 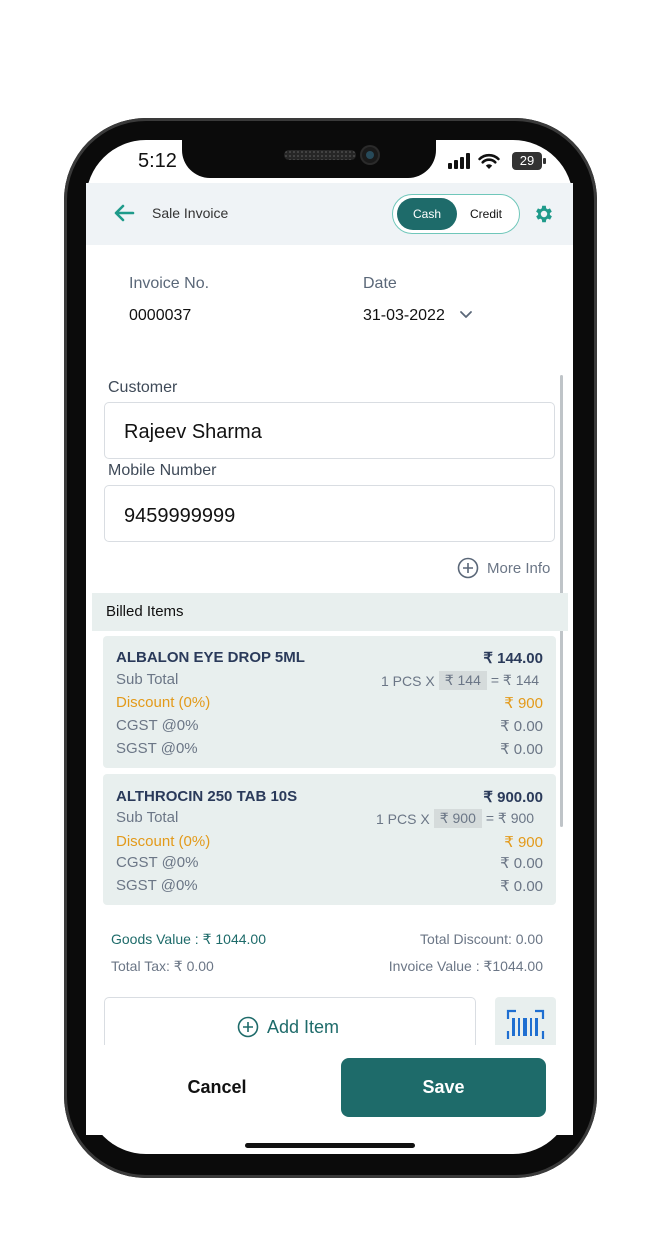 I want to click on mobile-label: Mobile Number, so click(x=162, y=470).